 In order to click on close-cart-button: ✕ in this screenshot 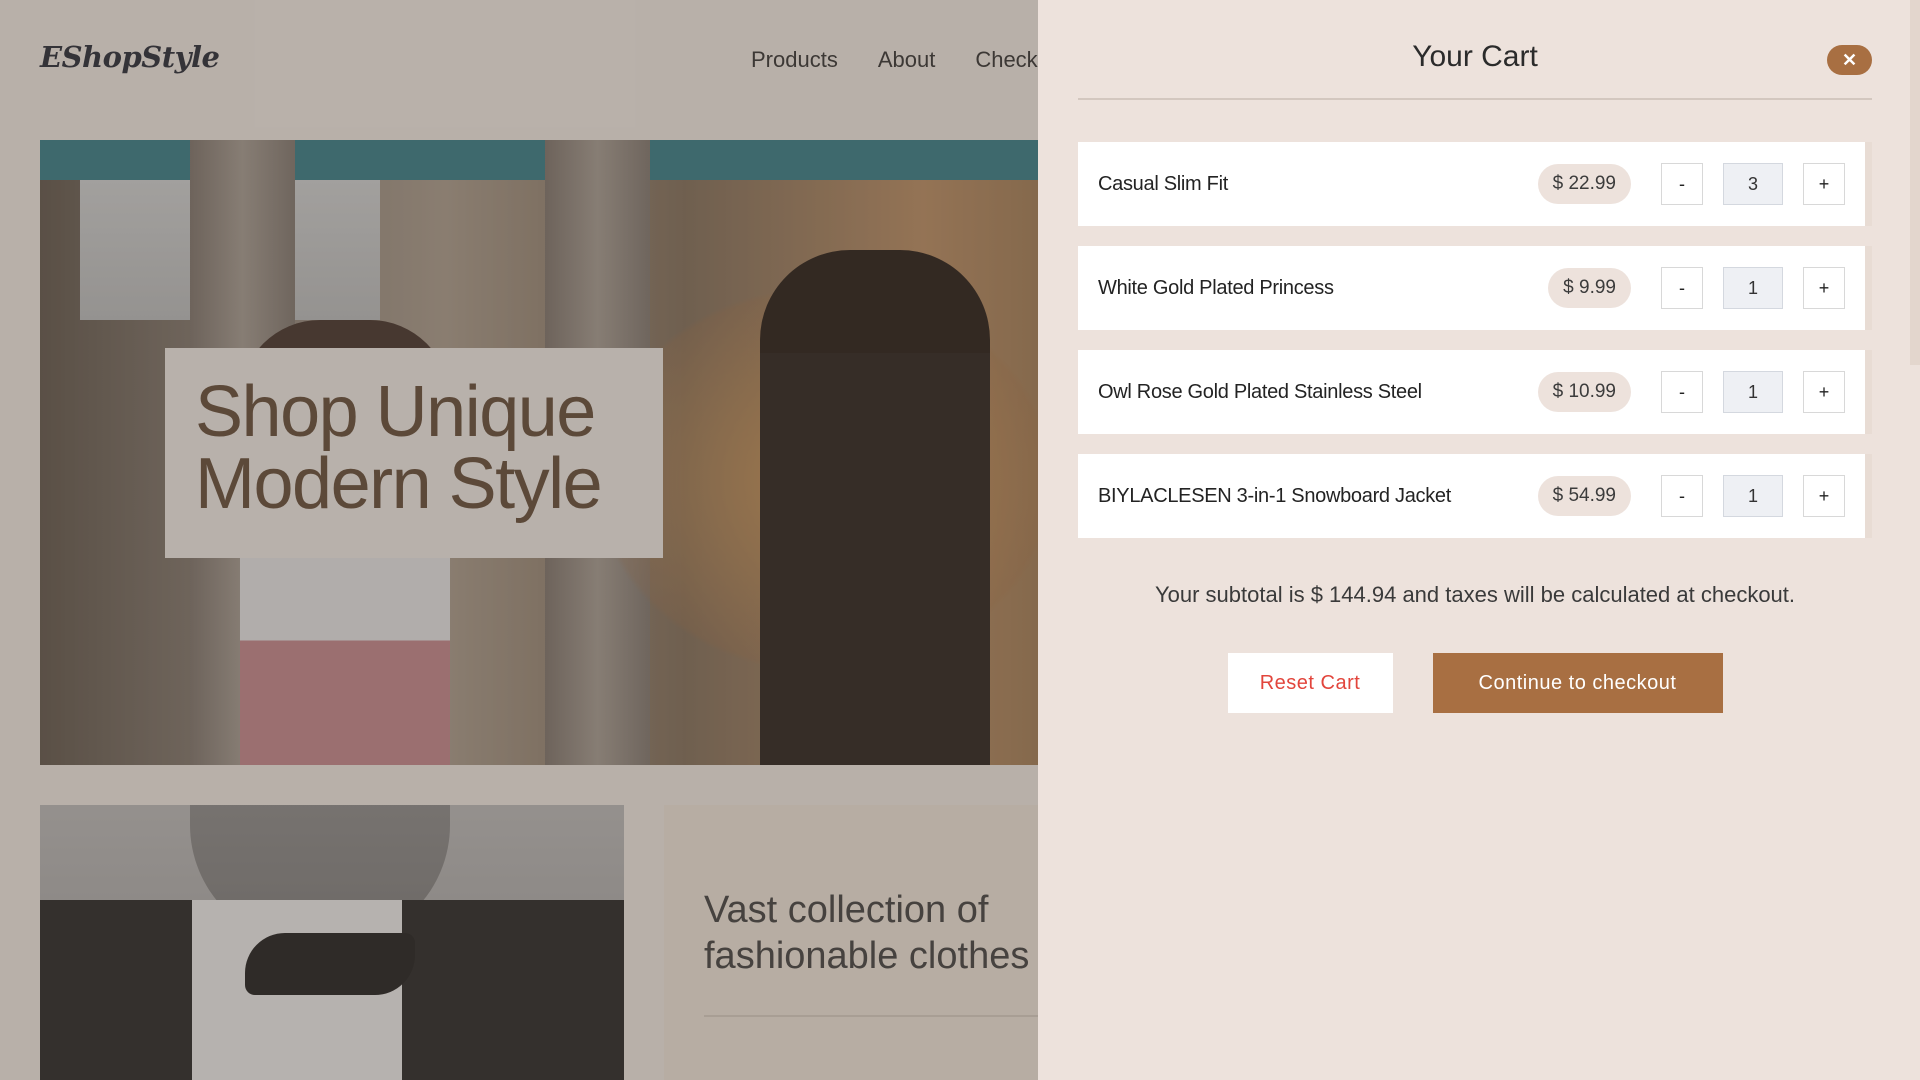, I will do `click(1849, 60)`.